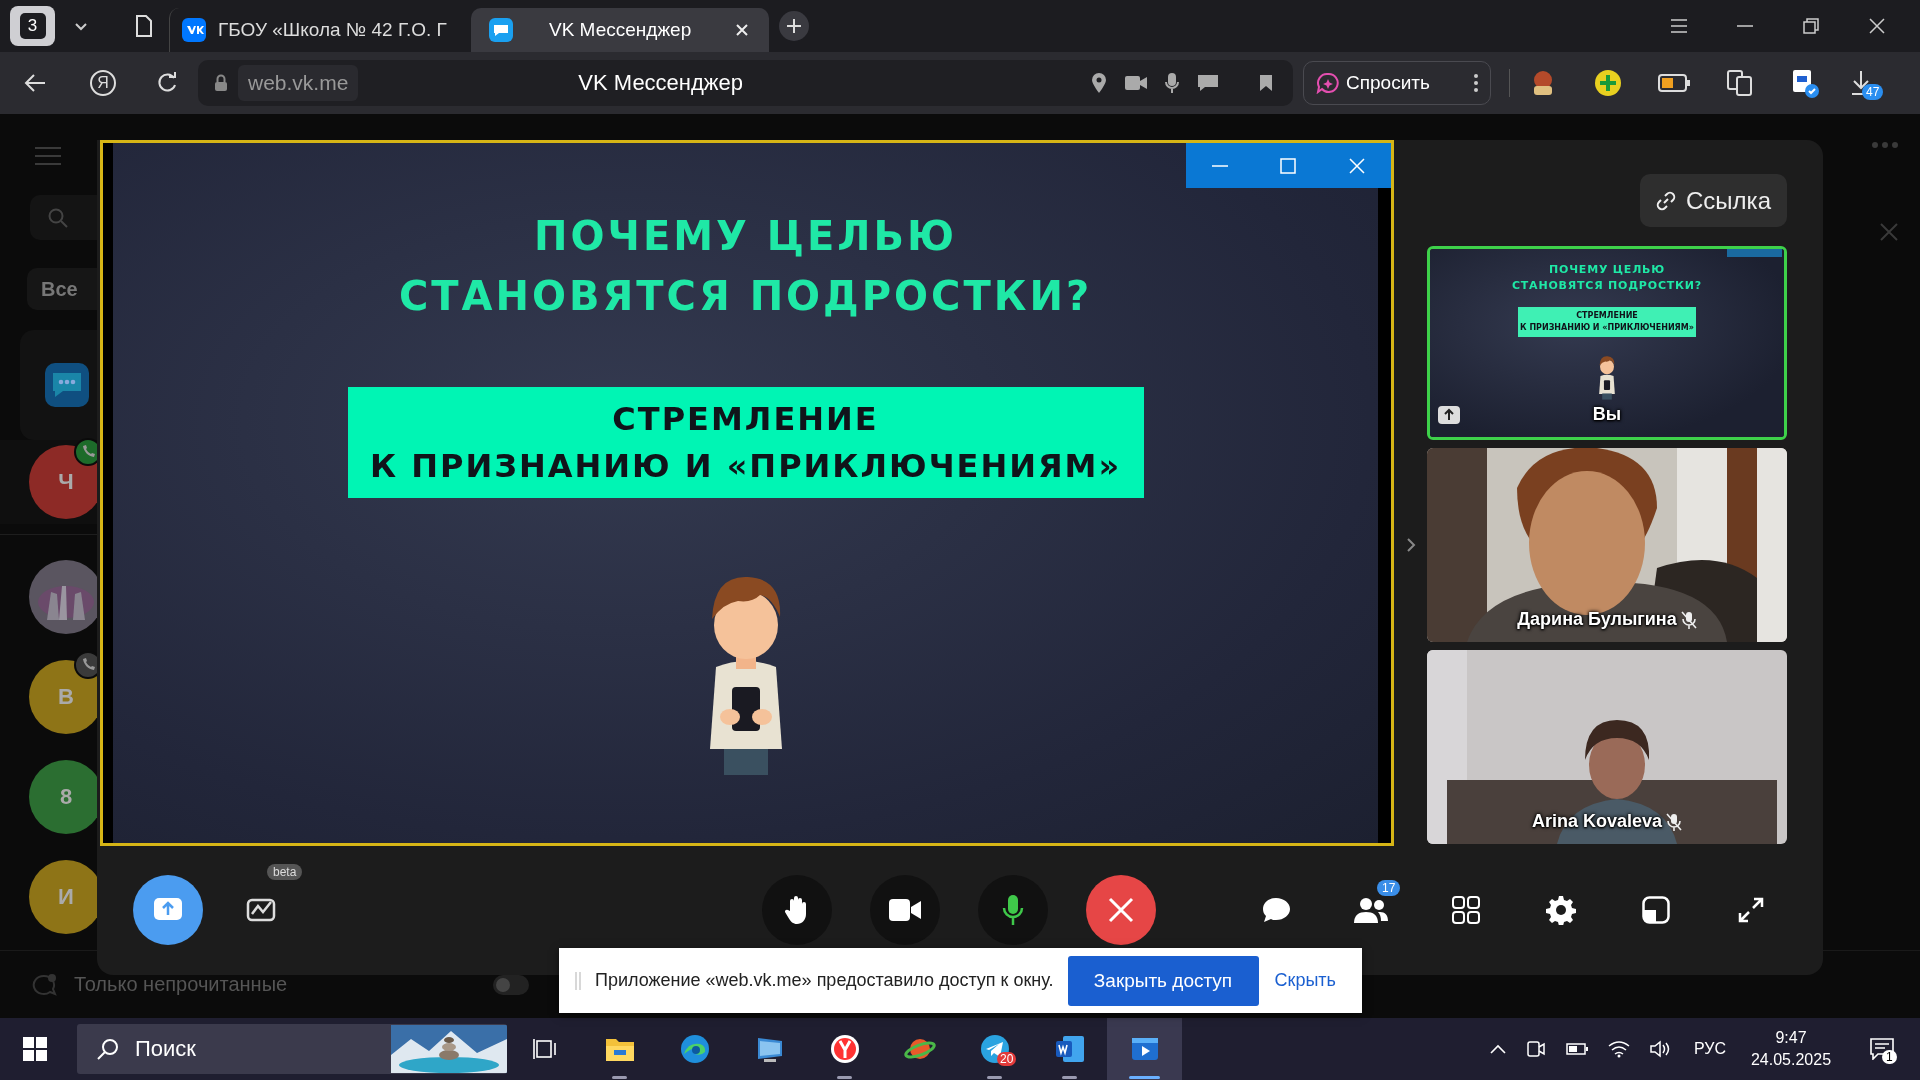  Describe the element at coordinates (844, 1049) in the screenshot. I see `browser-icon` at that location.